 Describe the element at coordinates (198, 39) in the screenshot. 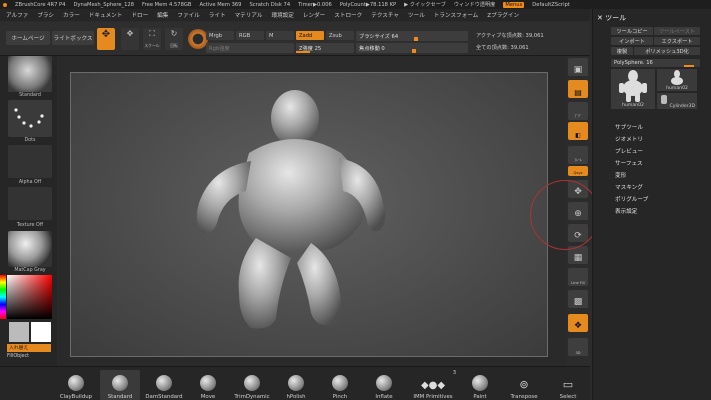

I see `gyro-icon` at that location.